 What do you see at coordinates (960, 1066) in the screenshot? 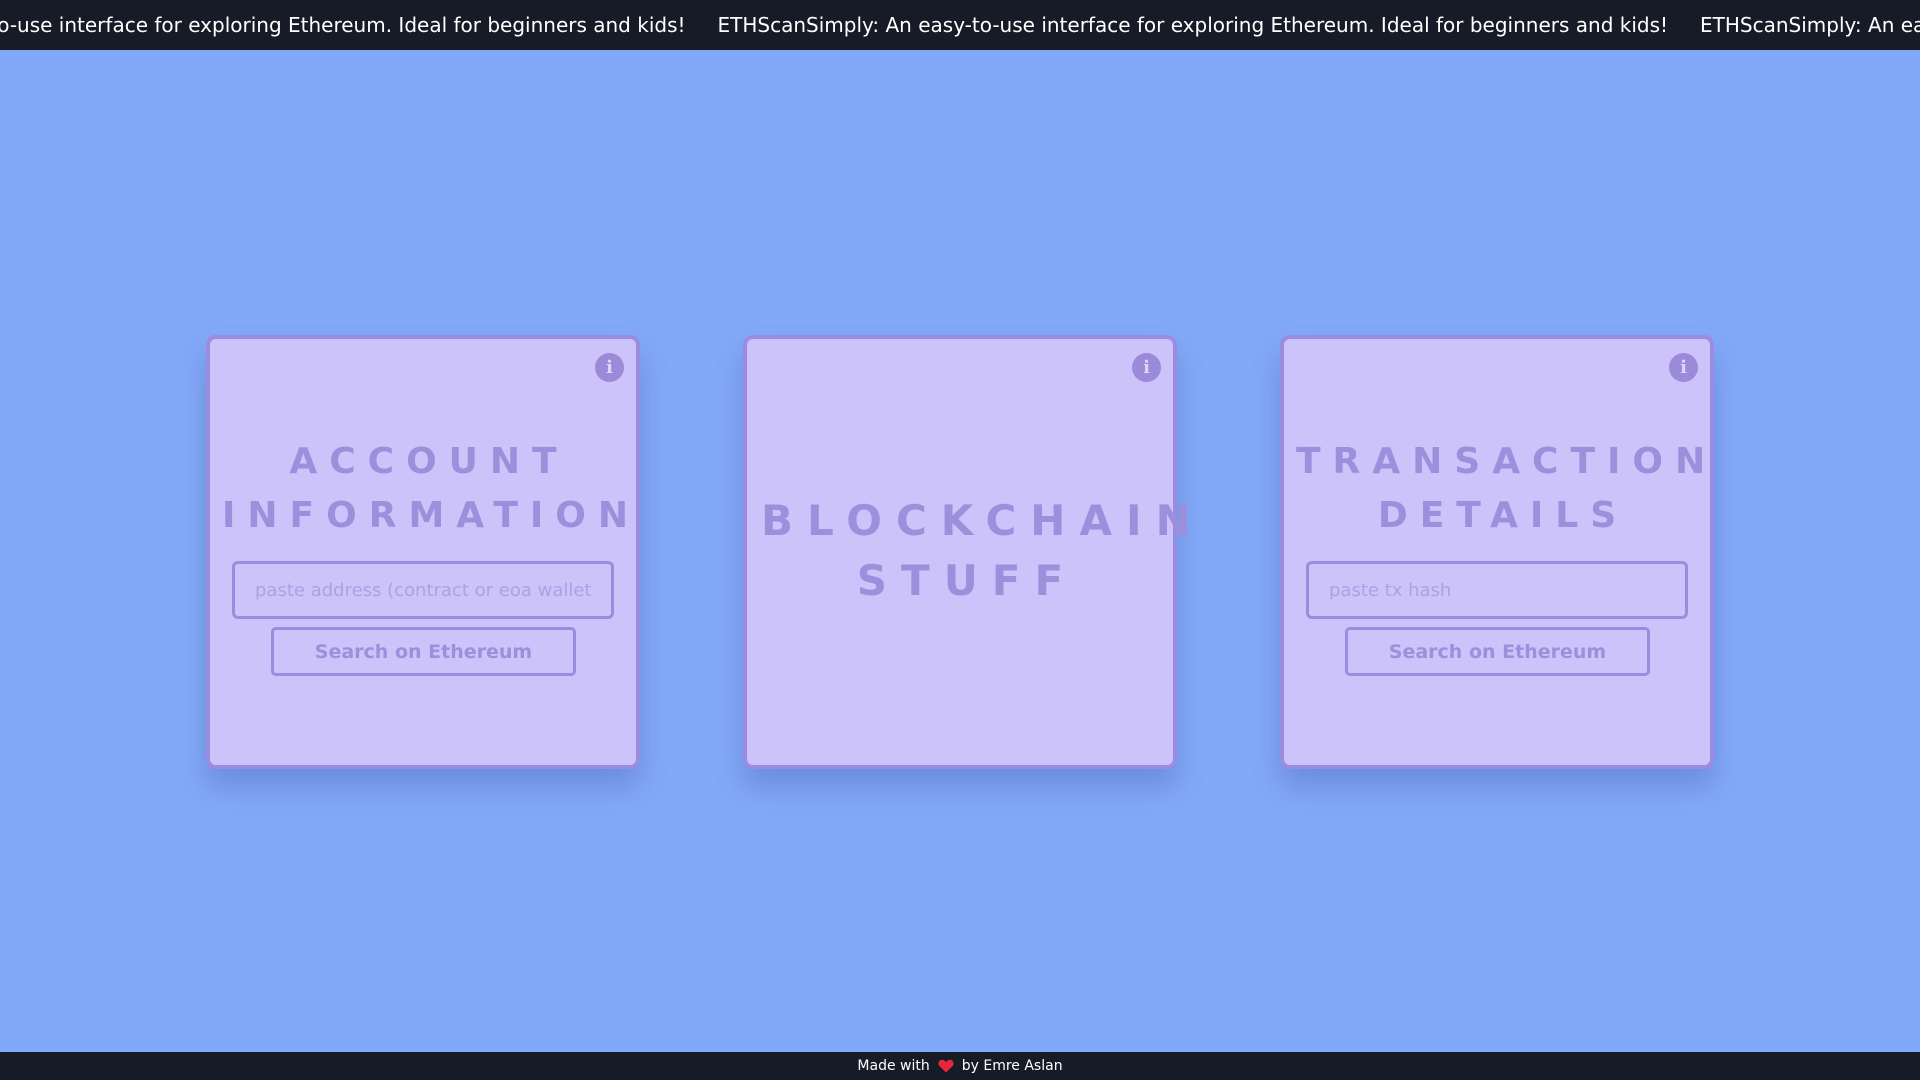
I see `footer: Made with by Emre Aslan` at bounding box center [960, 1066].